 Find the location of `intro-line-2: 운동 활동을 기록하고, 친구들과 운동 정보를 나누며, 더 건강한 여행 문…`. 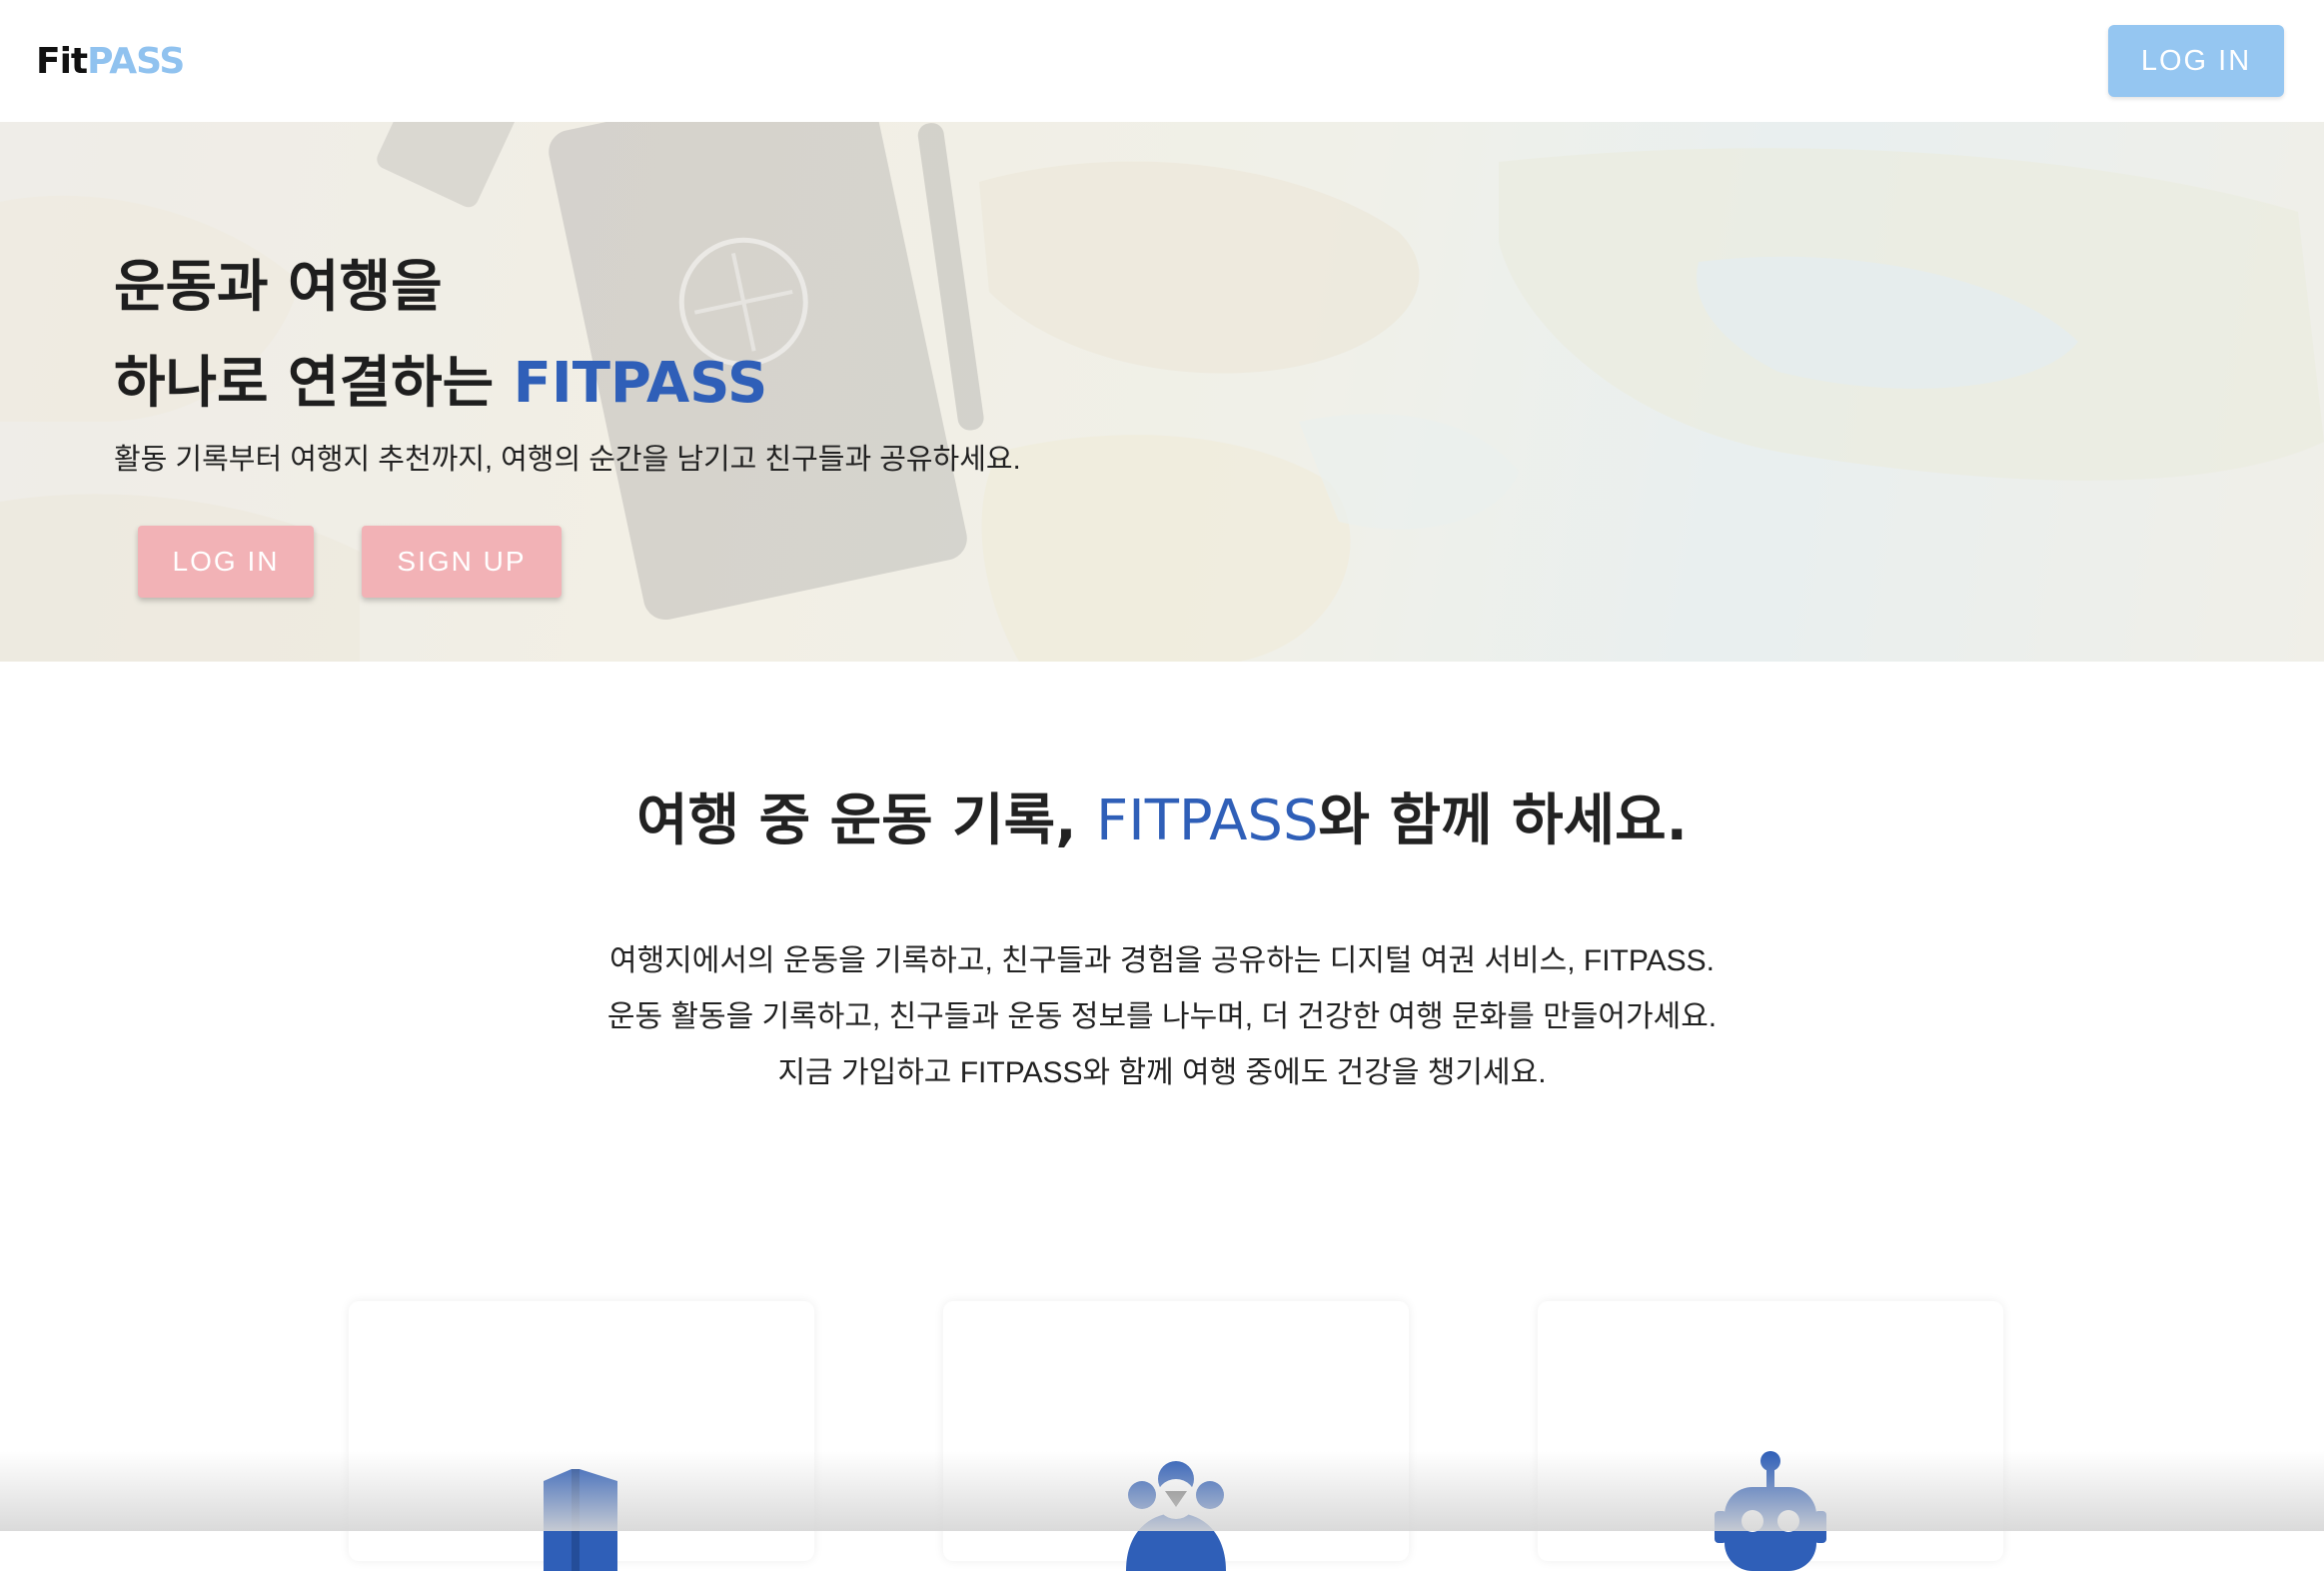

intro-line-2: 운동 활동을 기록하고, 친구들과 운동 정보를 나누며, 더 건강한 여행 문… is located at coordinates (1162, 1016).